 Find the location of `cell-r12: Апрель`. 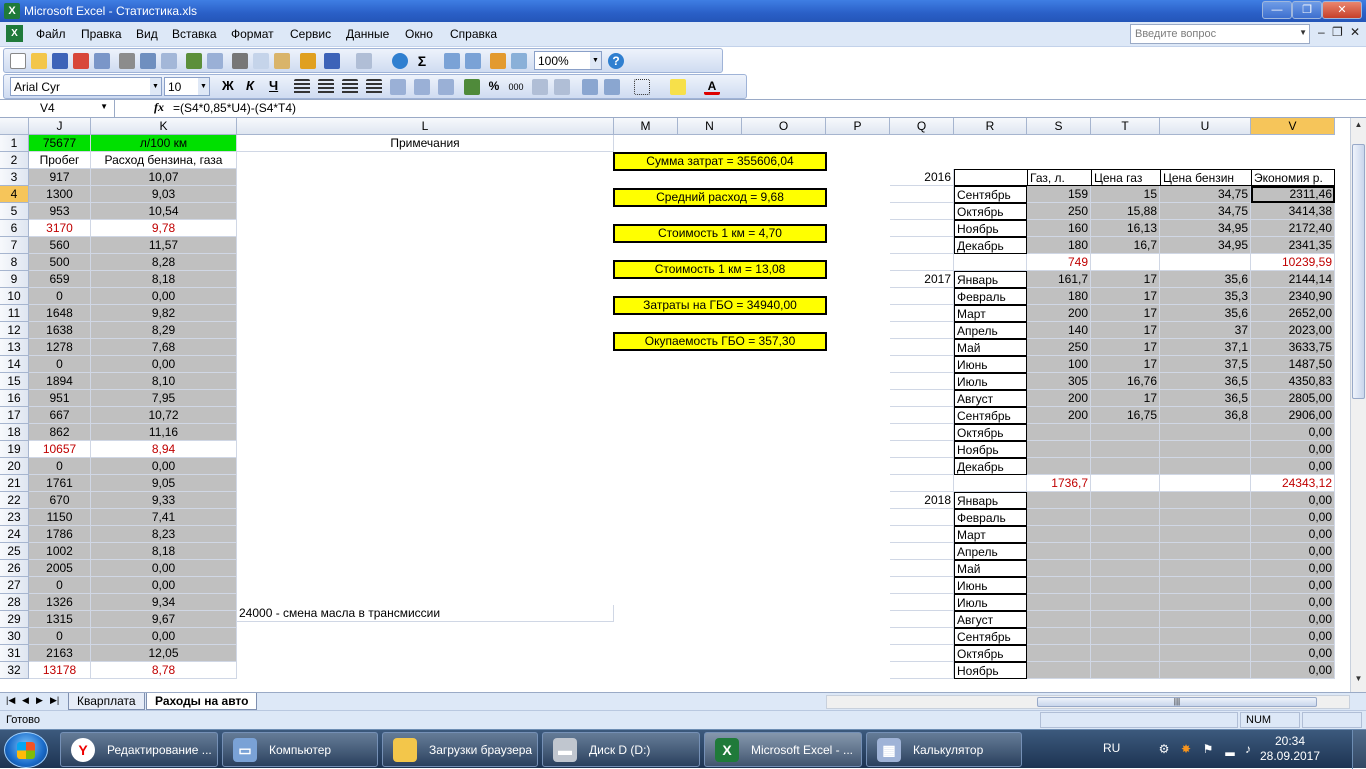

cell-r12: Апрель is located at coordinates (990, 330).